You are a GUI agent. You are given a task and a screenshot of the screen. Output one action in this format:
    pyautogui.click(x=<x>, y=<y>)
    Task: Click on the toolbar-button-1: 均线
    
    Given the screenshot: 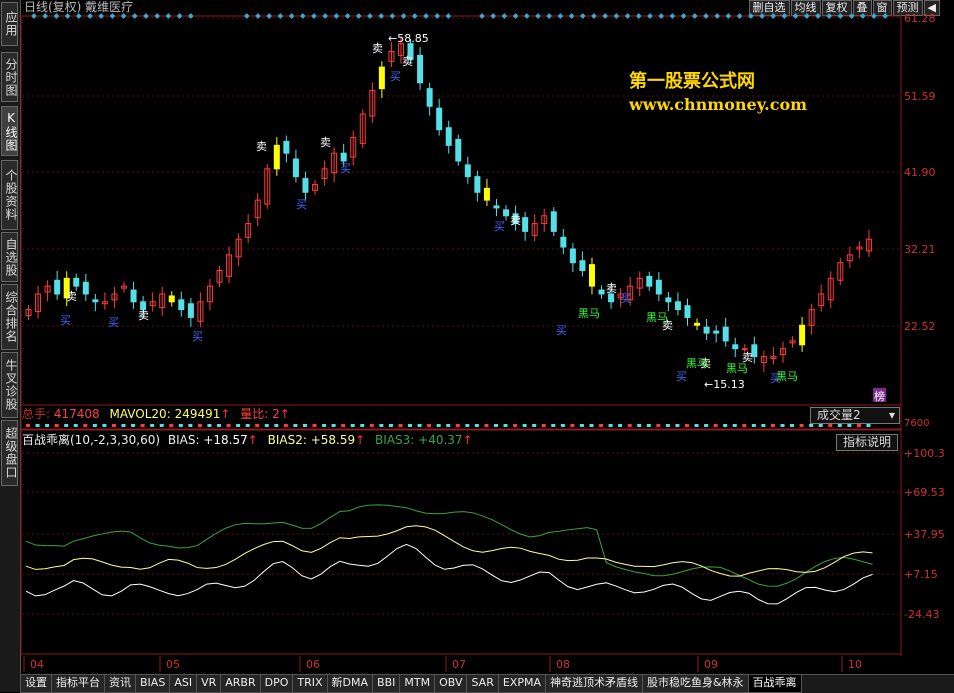 What is the action you would take?
    pyautogui.click(x=805, y=8)
    